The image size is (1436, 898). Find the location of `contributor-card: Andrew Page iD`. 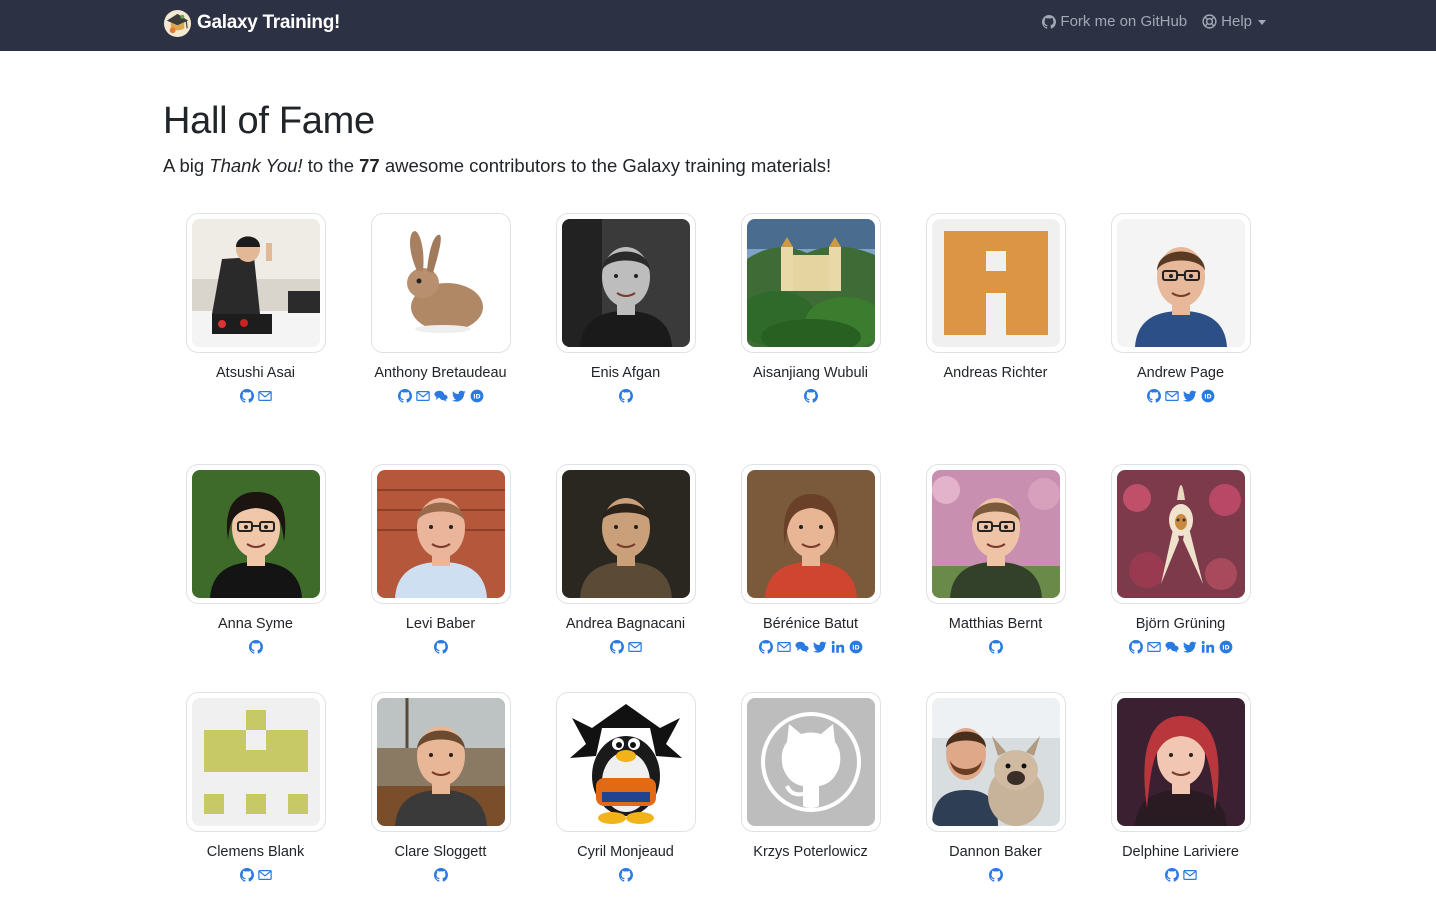

contributor-card: Andrew Page iD is located at coordinates (1180, 308).